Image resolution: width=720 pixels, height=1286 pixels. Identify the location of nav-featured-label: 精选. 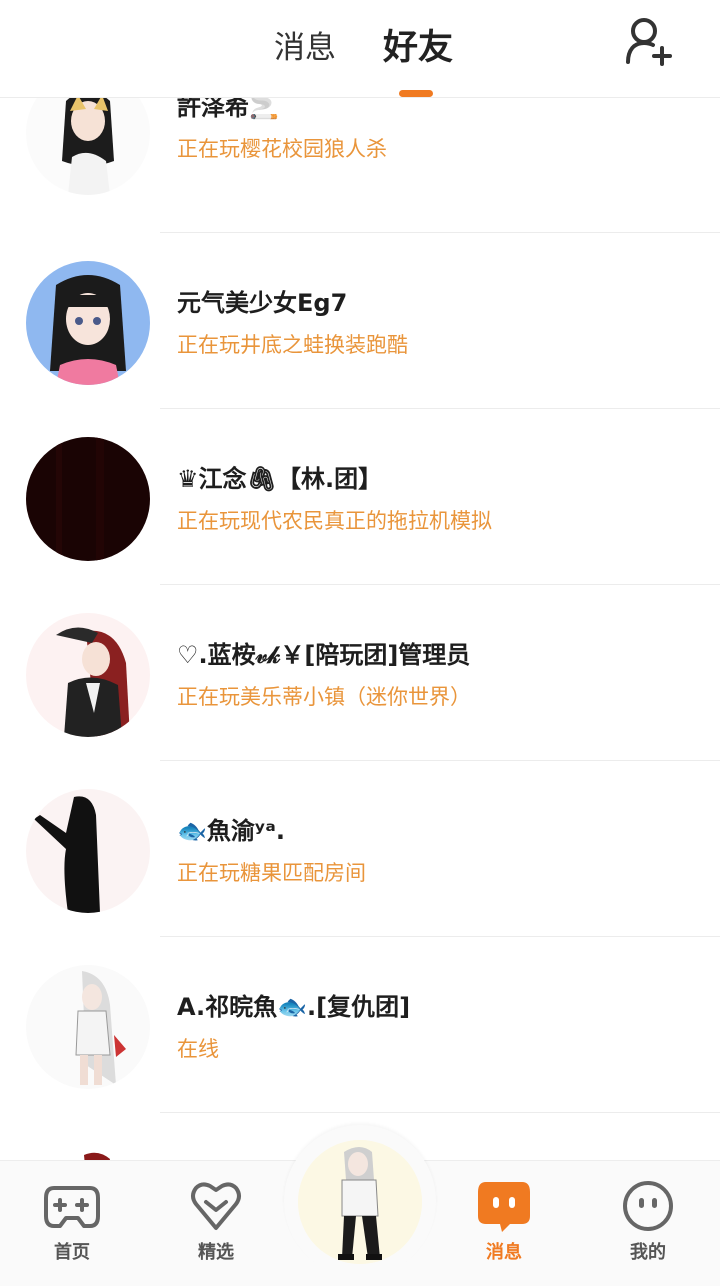
(216, 1252).